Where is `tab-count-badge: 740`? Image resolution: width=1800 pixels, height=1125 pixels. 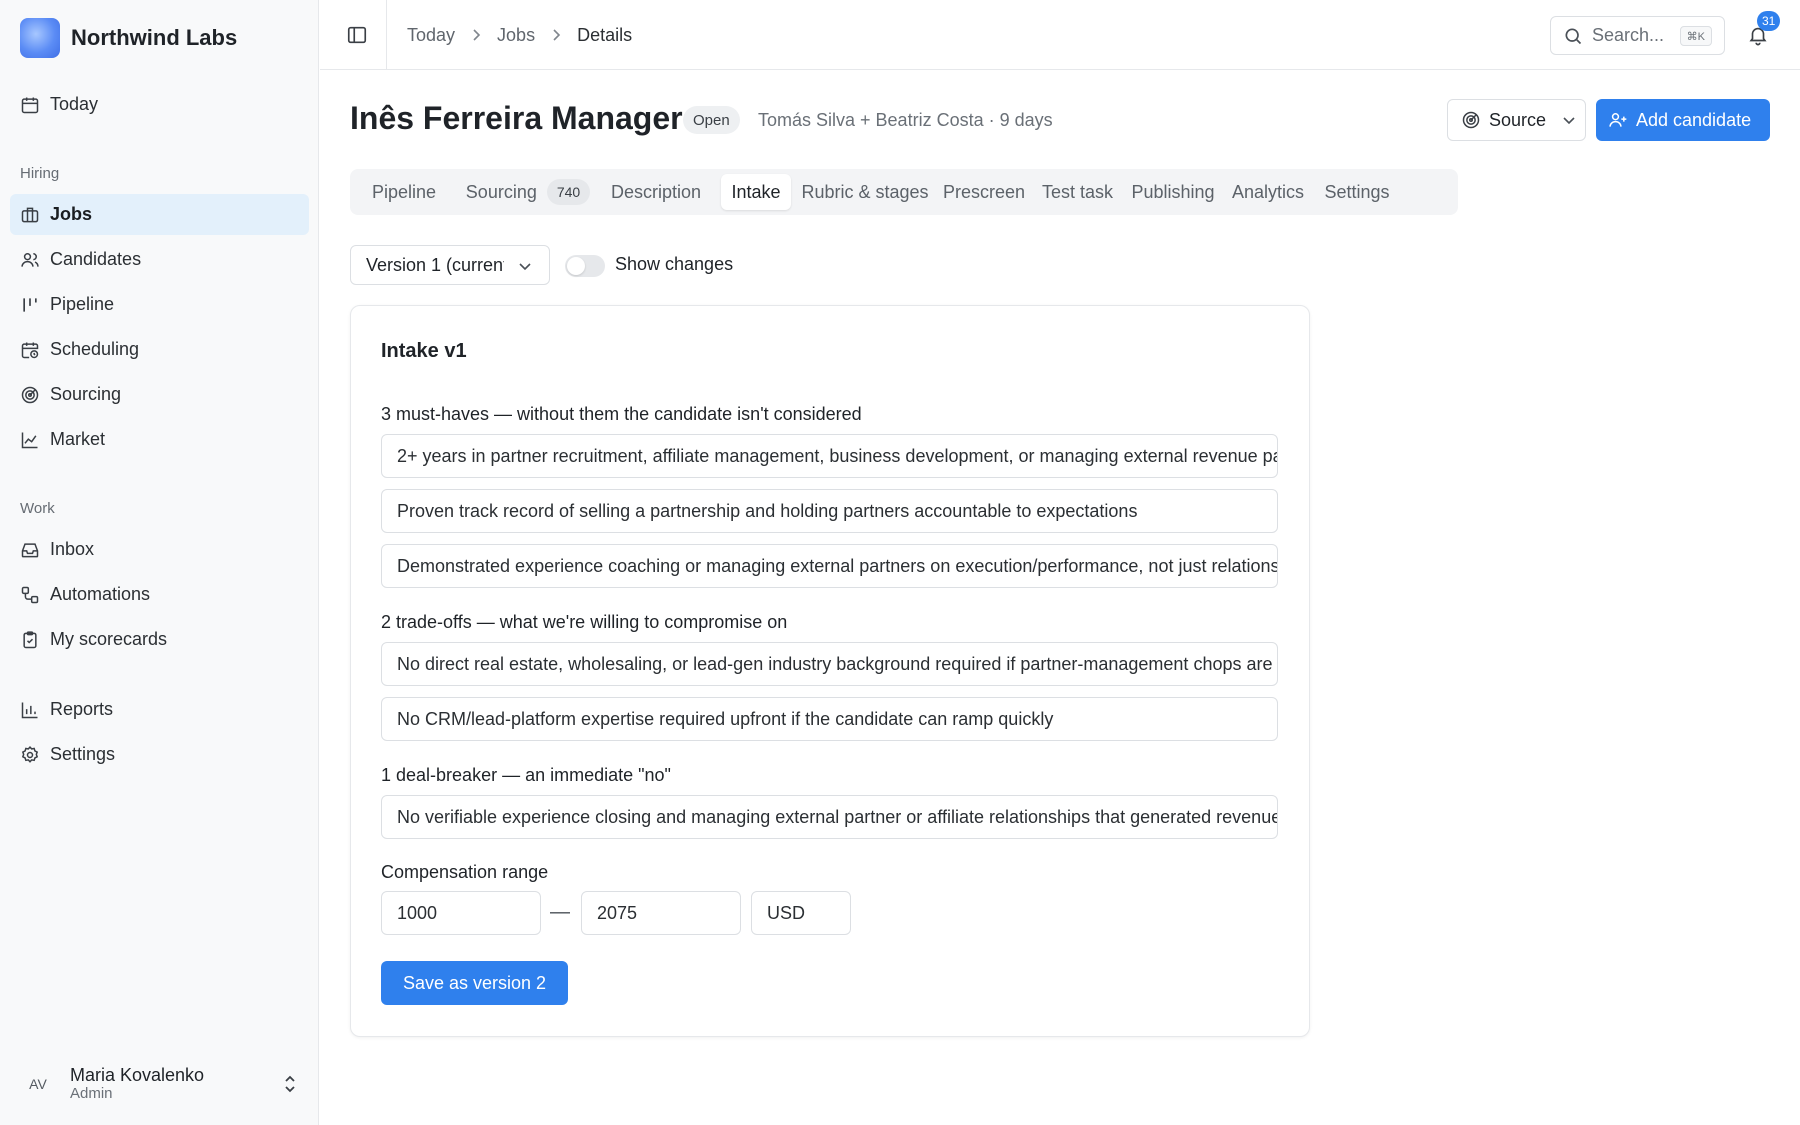
tab-count-badge: 740 is located at coordinates (568, 192).